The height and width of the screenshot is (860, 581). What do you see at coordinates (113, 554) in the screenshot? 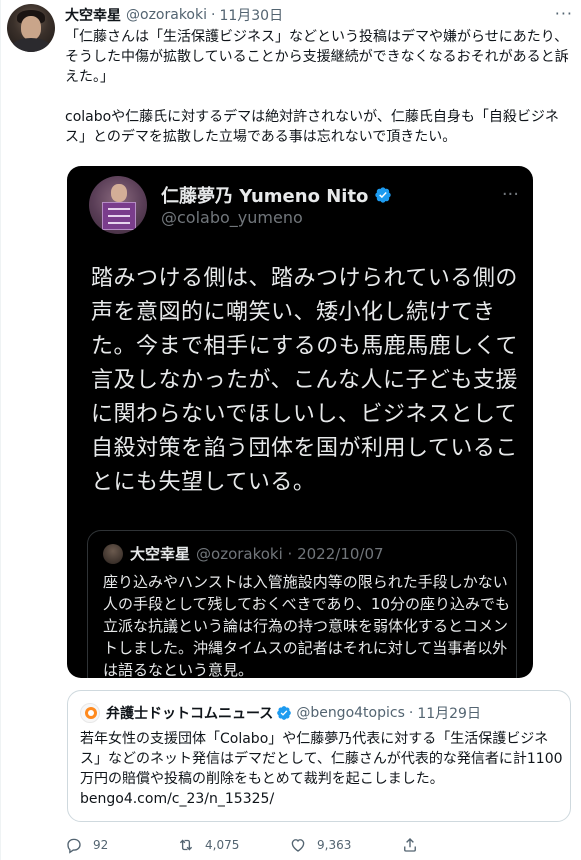
I see `quoted-avatar` at bounding box center [113, 554].